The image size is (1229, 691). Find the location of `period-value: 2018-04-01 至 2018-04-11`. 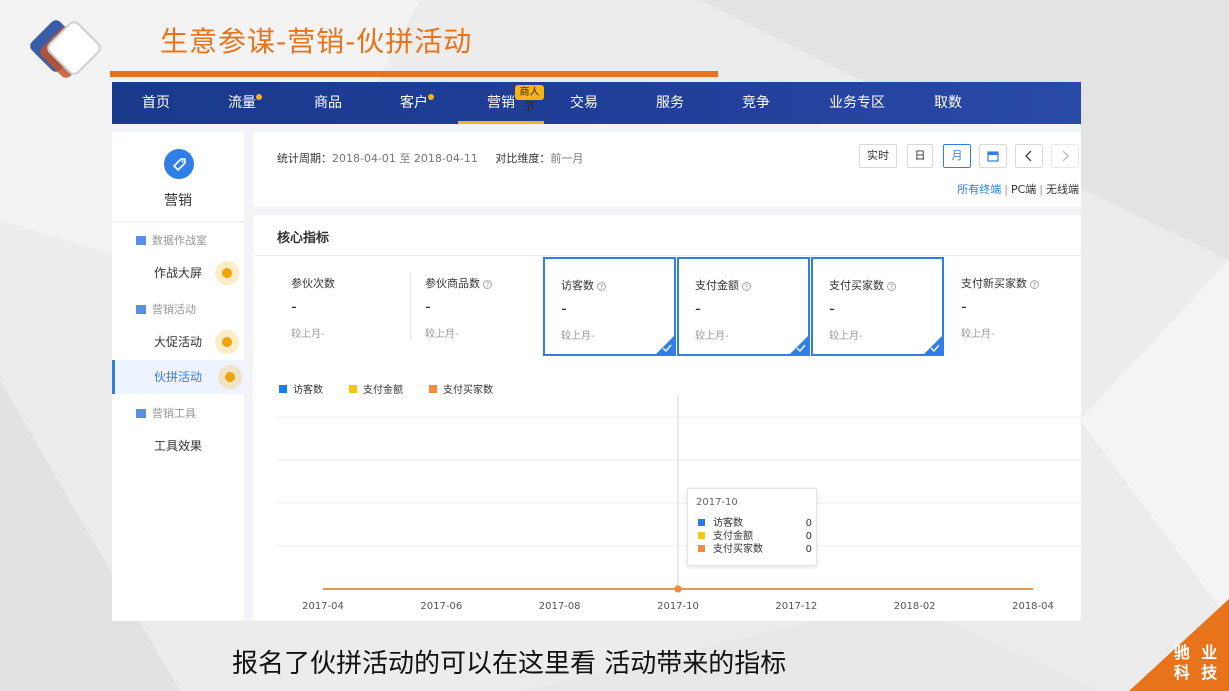

period-value: 2018-04-01 至 2018-04-11 is located at coordinates (405, 158).